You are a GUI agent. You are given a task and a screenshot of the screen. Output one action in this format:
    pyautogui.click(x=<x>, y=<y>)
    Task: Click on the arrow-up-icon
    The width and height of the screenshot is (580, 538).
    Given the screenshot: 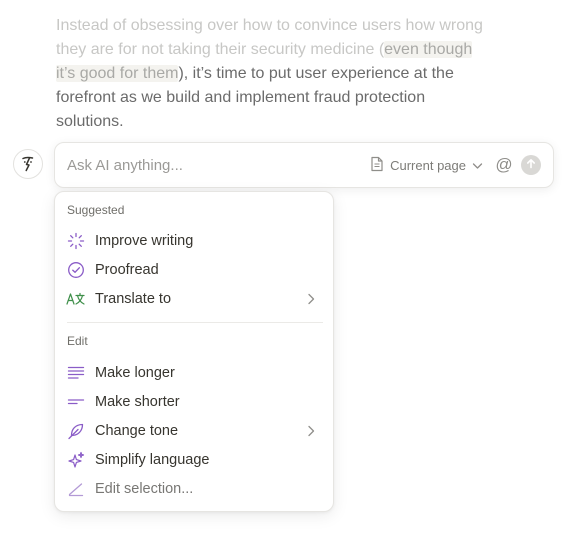 What is the action you would take?
    pyautogui.click(x=531, y=165)
    